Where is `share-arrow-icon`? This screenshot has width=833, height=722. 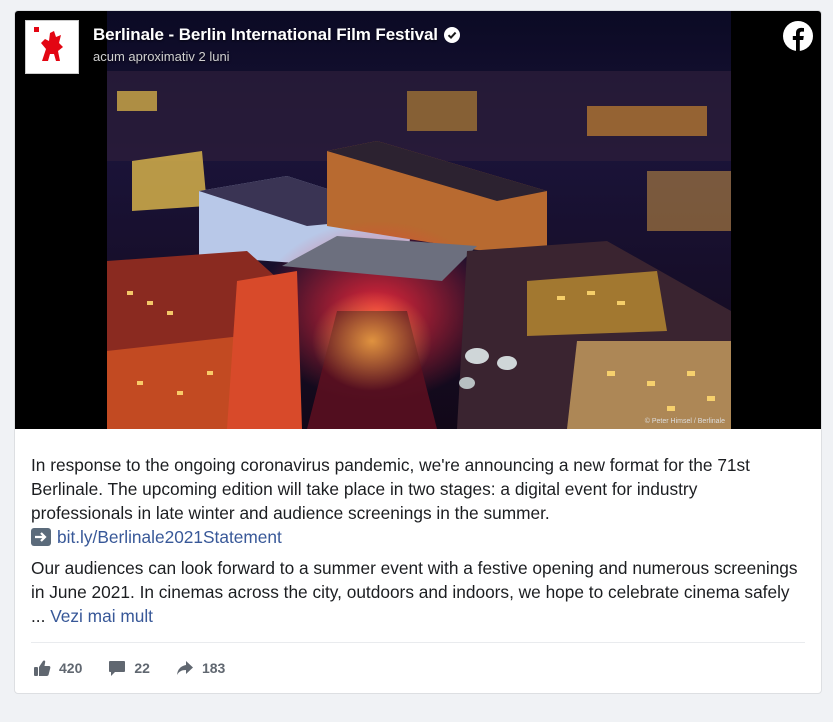 share-arrow-icon is located at coordinates (184, 668).